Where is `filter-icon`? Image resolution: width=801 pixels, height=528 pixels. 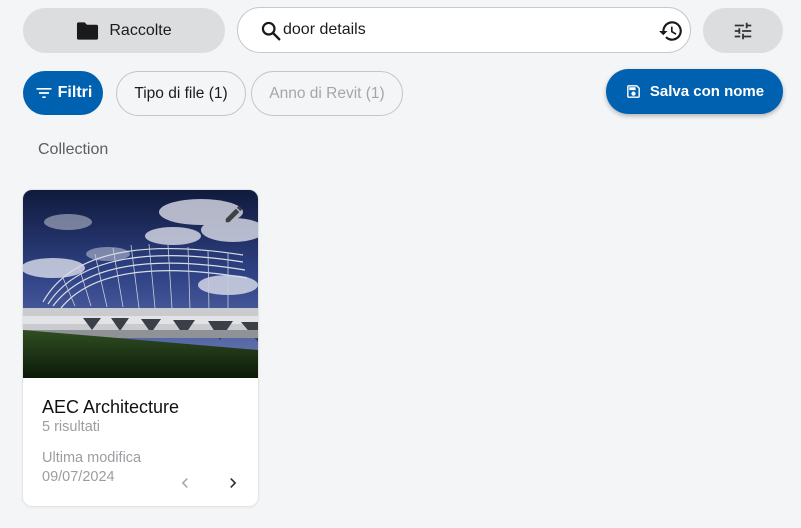
filter-icon is located at coordinates (44, 93).